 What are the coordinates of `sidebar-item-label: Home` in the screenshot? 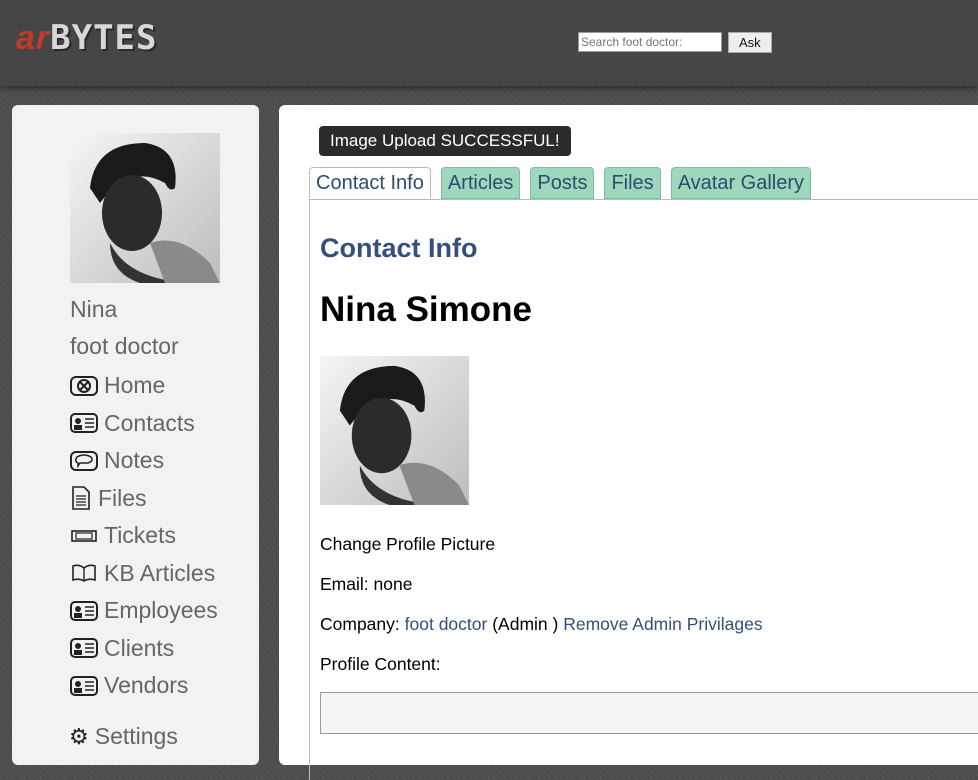 It's located at (135, 385).